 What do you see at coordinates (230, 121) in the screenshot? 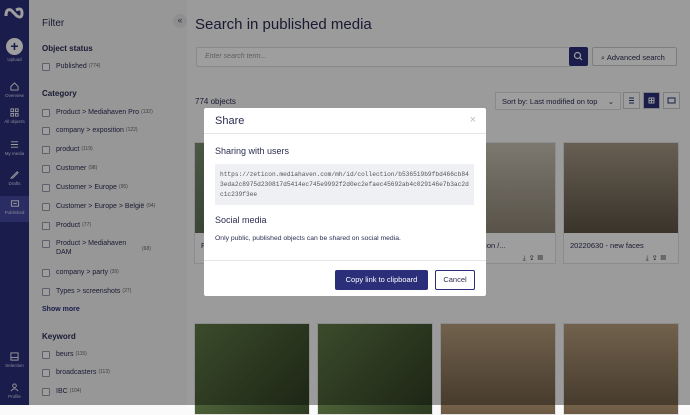
I see `share-dialog-title: Share` at bounding box center [230, 121].